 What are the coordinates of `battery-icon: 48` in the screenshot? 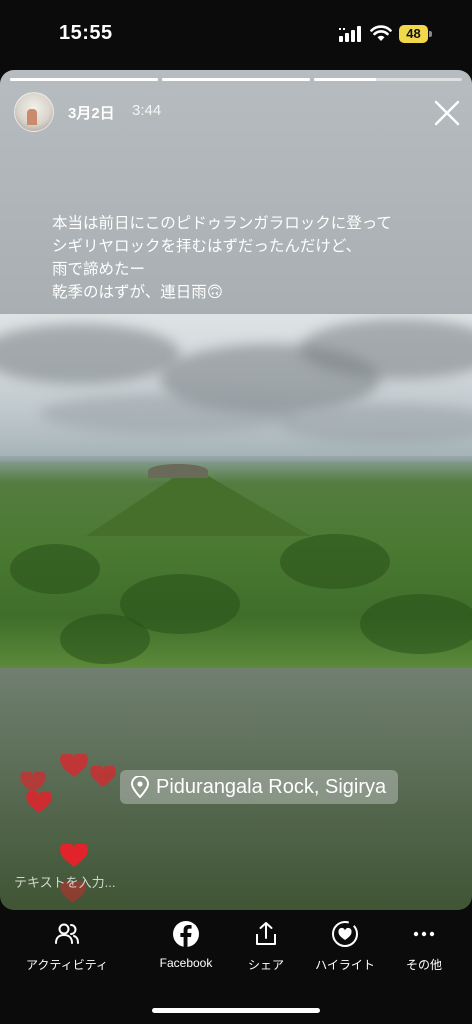 It's located at (416, 34).